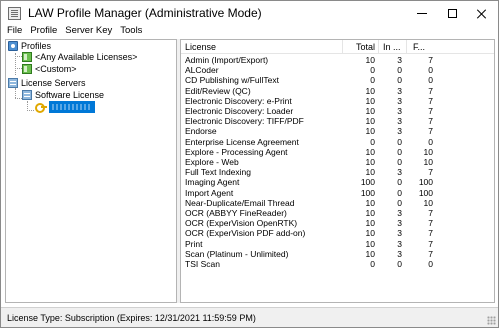  Describe the element at coordinates (337, 182) in the screenshot. I see `table-row: Imaging Agent 100 0 100` at that location.